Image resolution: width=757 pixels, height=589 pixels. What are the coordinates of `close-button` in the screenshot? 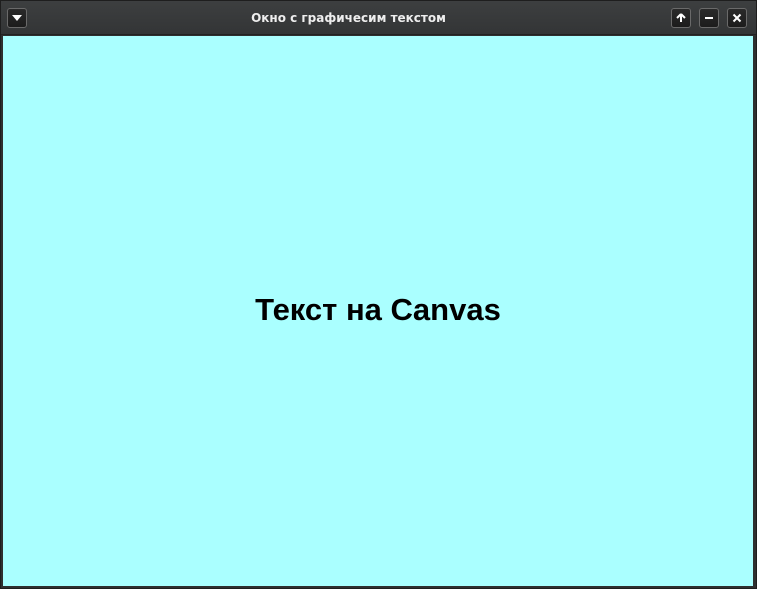 It's located at (737, 18).